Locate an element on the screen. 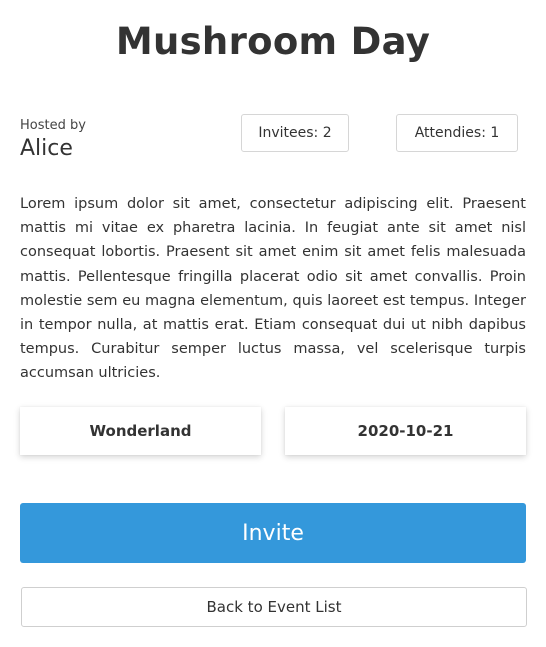 This screenshot has width=546, height=647. host-info: Hosted by Alice is located at coordinates (53, 139).